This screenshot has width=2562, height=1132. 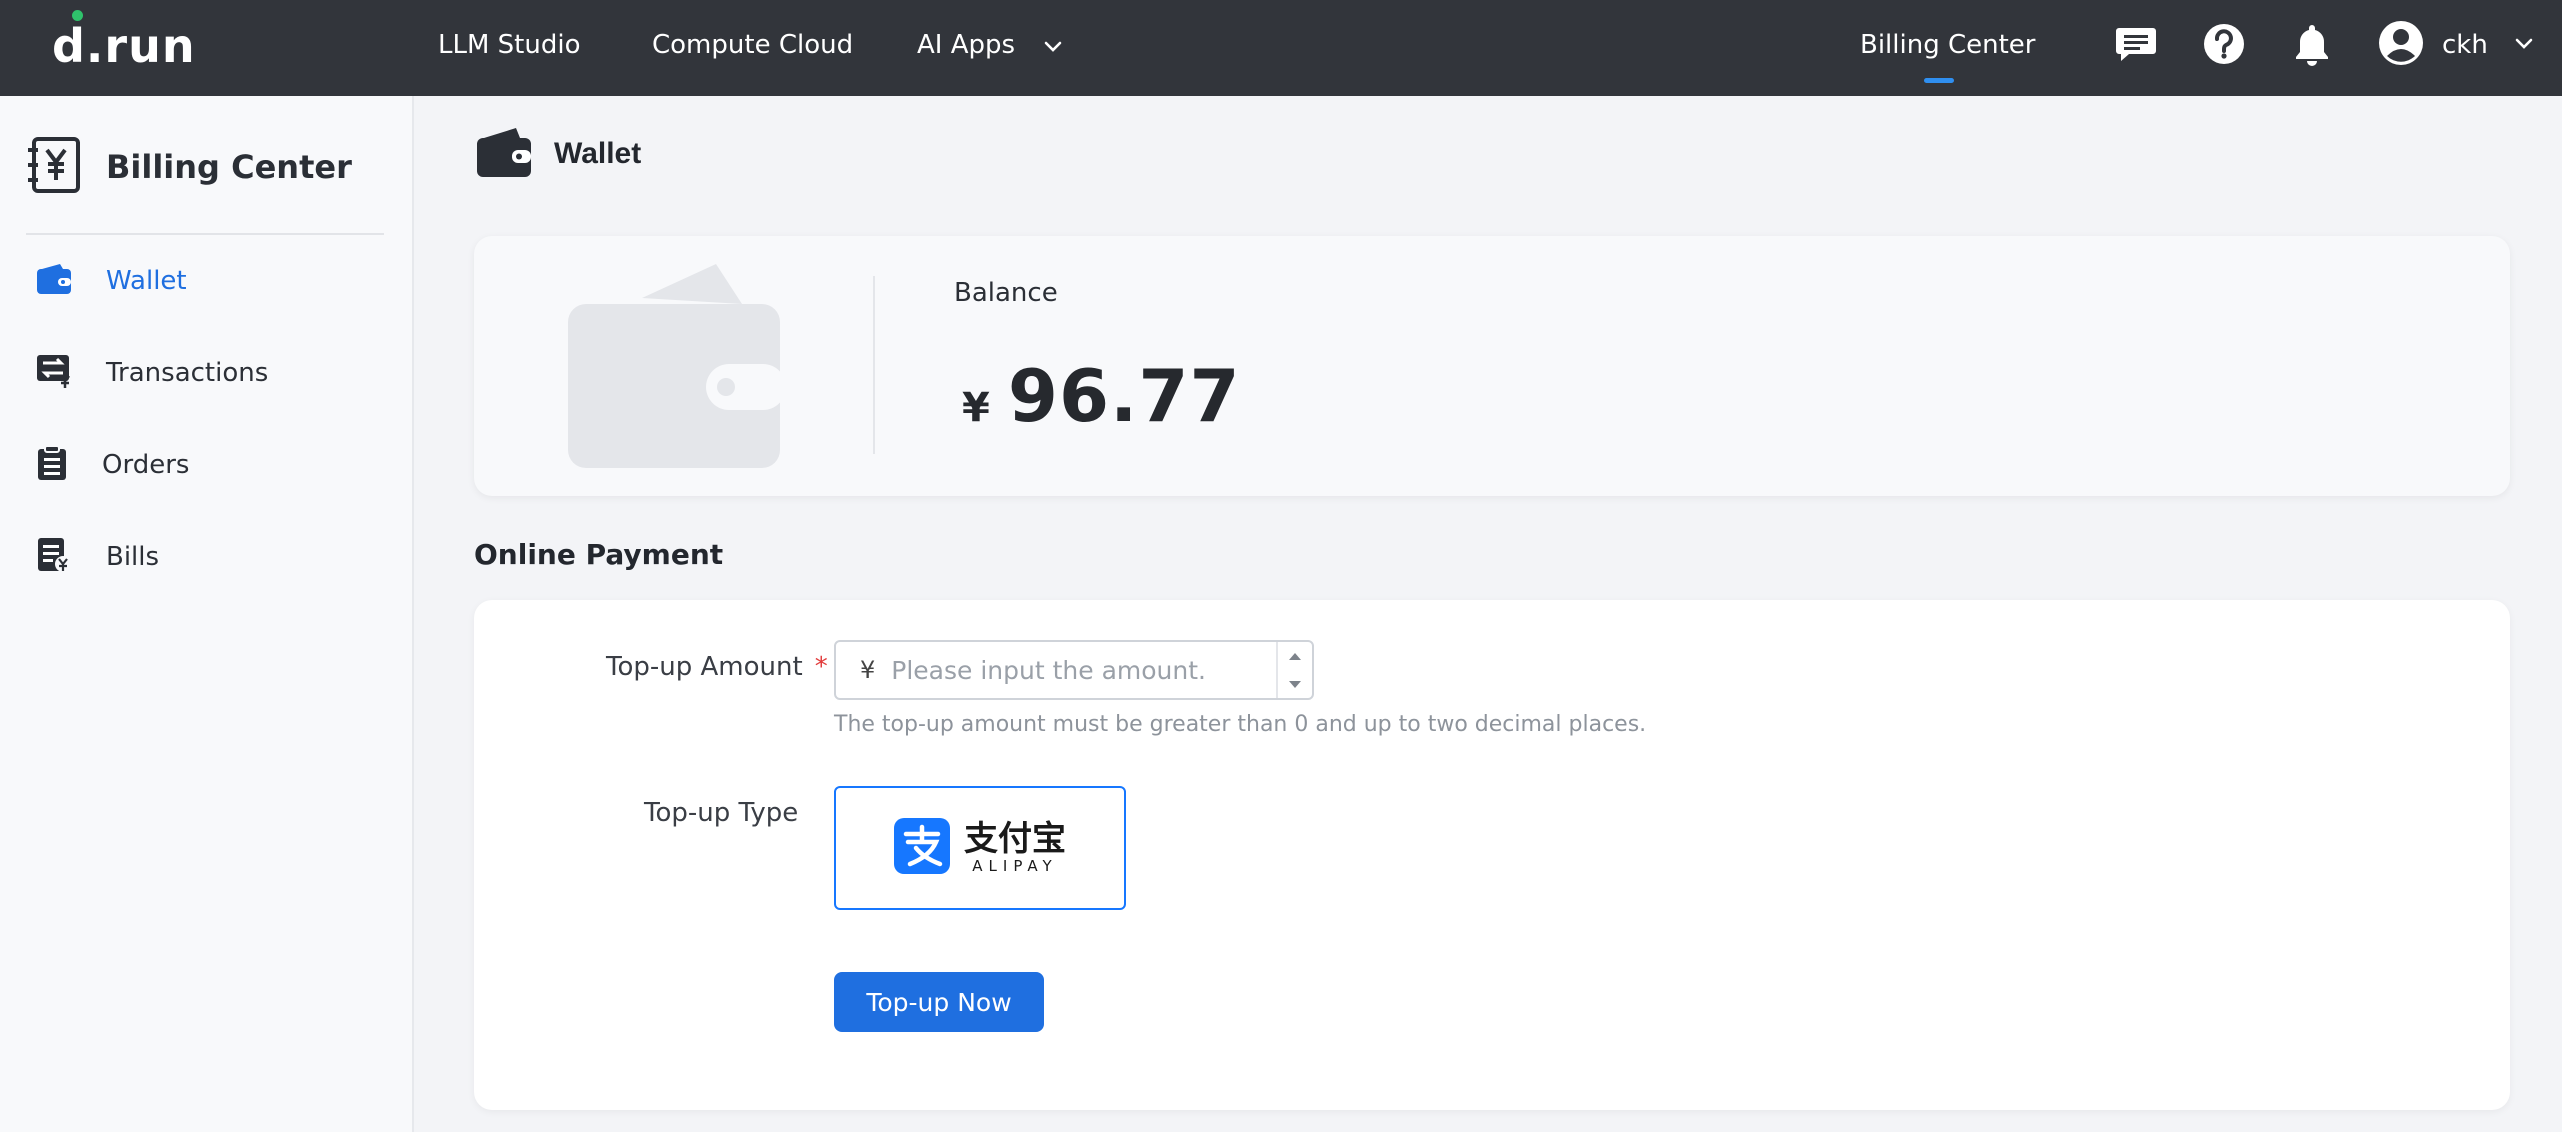 I want to click on sidebar-item-wallet: Wallet, so click(x=111, y=281).